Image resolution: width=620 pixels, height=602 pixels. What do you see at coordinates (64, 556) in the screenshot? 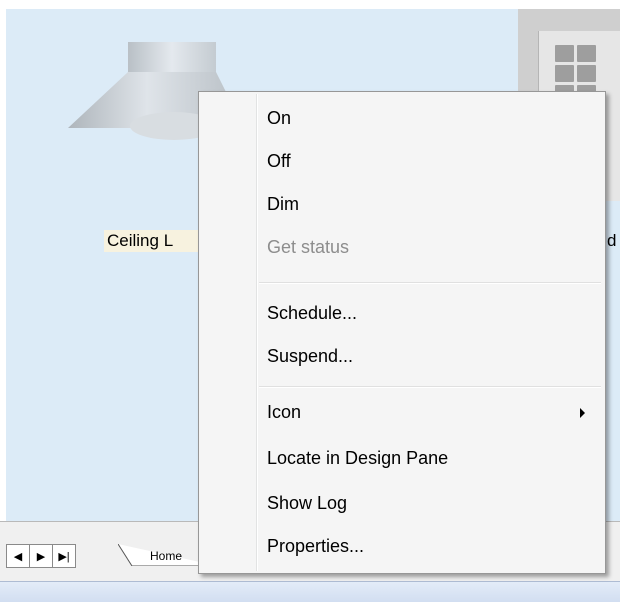
I see `last-arrow-icon: ▶|` at bounding box center [64, 556].